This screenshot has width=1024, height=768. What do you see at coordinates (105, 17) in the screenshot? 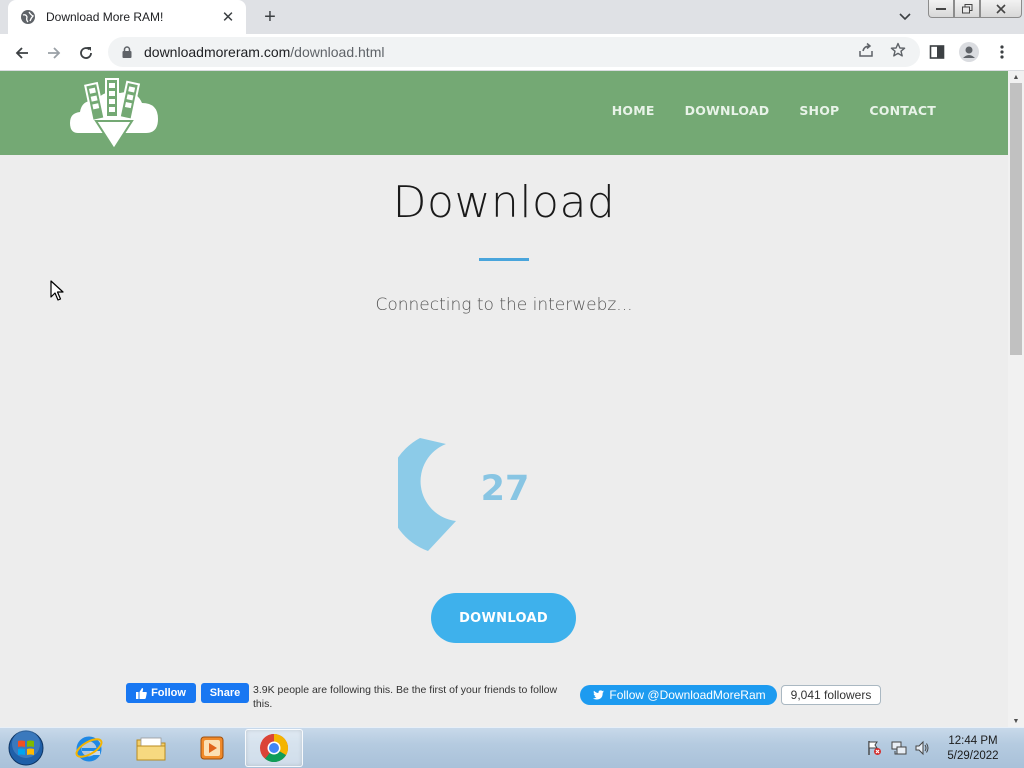
I see `tab-title: Download More RAM!` at bounding box center [105, 17].